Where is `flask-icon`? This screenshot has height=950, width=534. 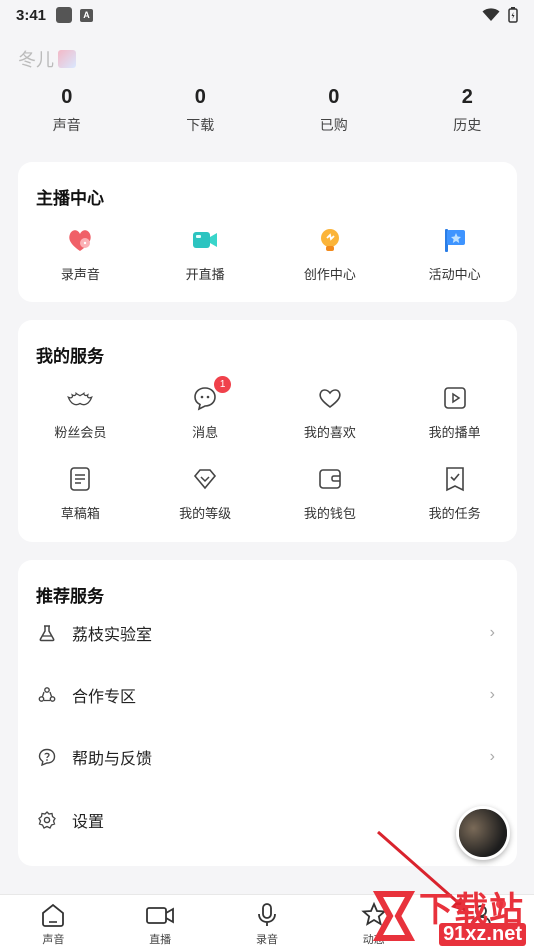
flask-icon is located at coordinates (47, 633).